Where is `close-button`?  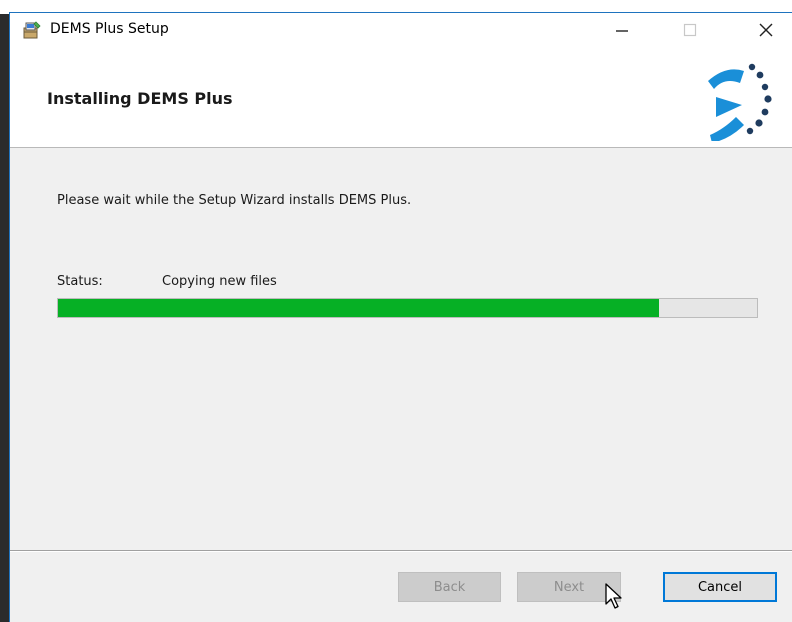 close-button is located at coordinates (766, 30).